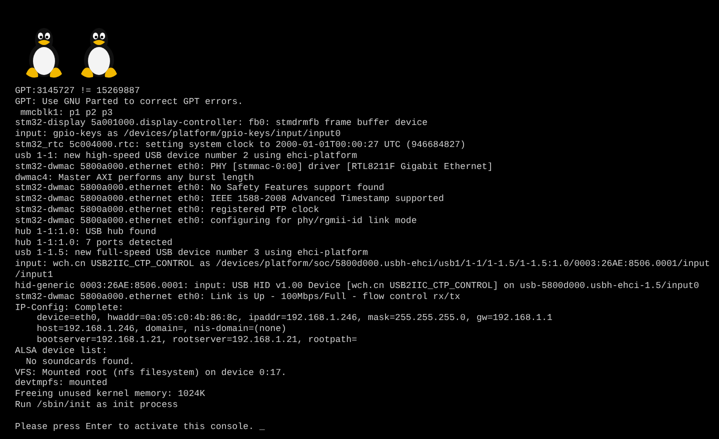  Describe the element at coordinates (199, 188) in the screenshot. I see `console-line: stm32-dwmac 5800a000.ethernet eth0: No Safety Features support found` at that location.